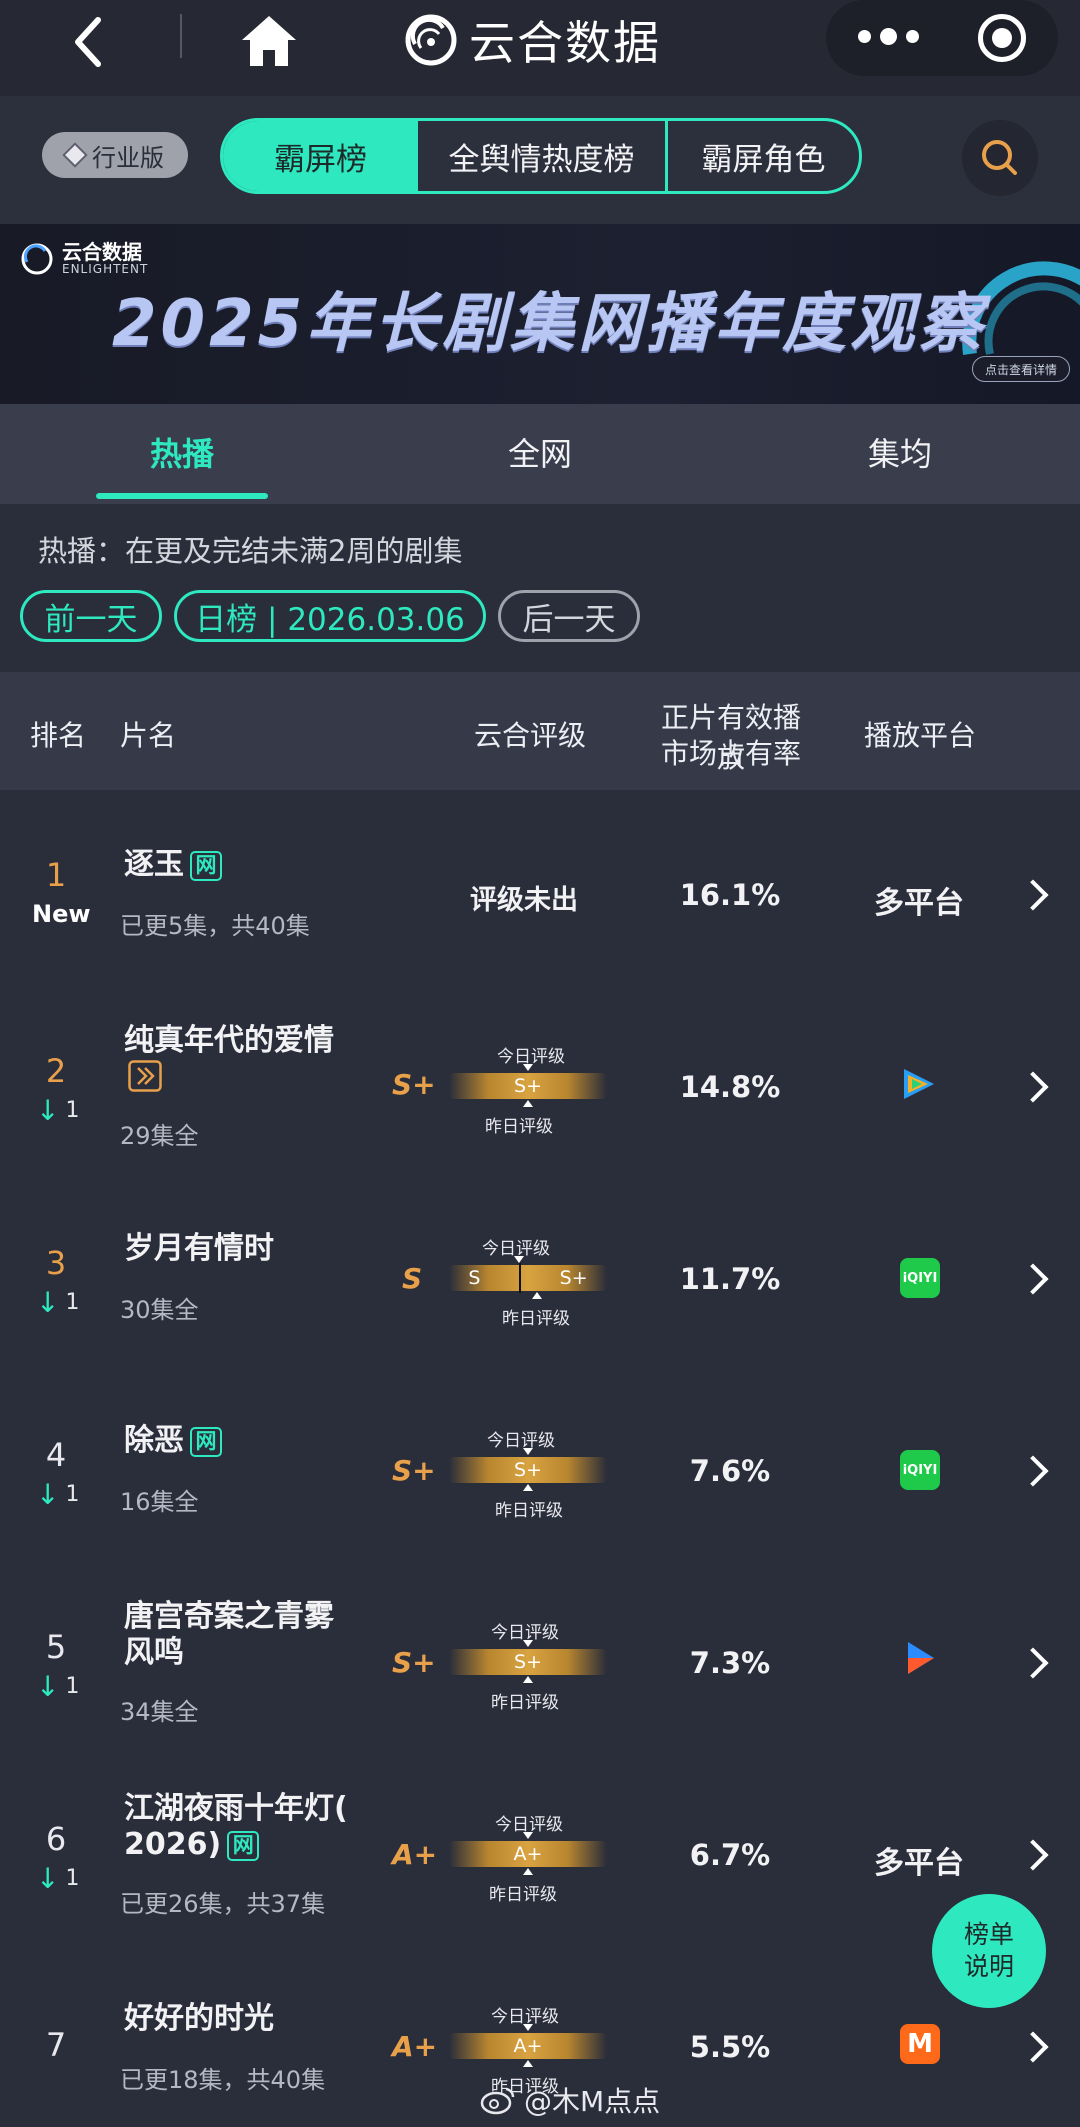  Describe the element at coordinates (269, 42) in the screenshot. I see `home-icon` at that location.